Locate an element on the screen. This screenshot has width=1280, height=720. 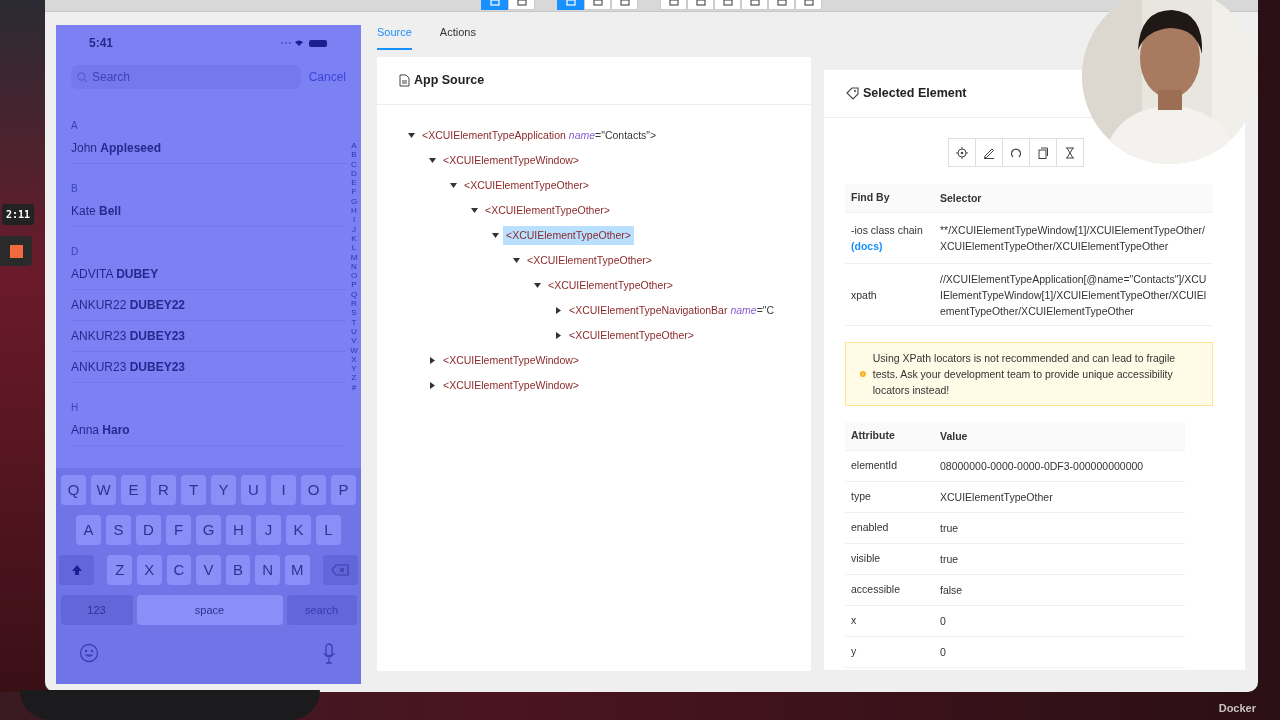
keyboard-key: X is located at coordinates (149, 570).